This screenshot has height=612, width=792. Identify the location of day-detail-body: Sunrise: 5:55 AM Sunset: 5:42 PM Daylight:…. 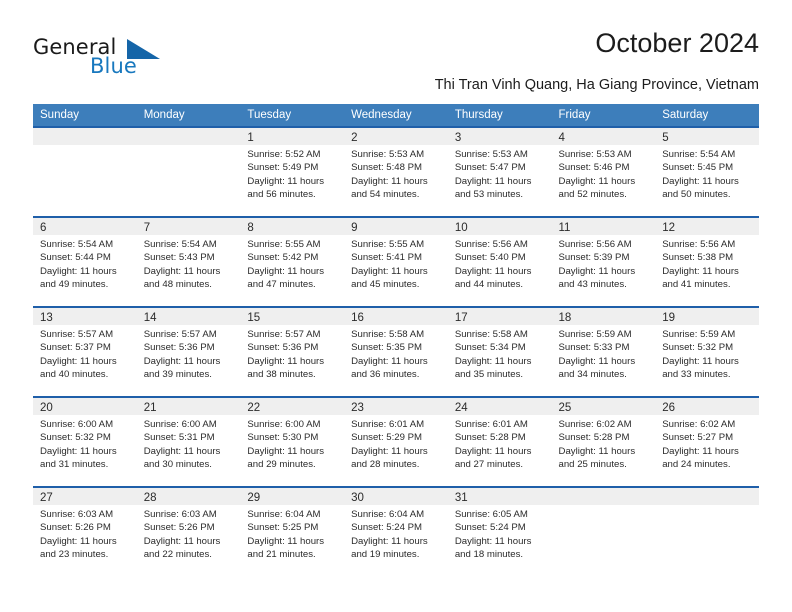
(292, 269).